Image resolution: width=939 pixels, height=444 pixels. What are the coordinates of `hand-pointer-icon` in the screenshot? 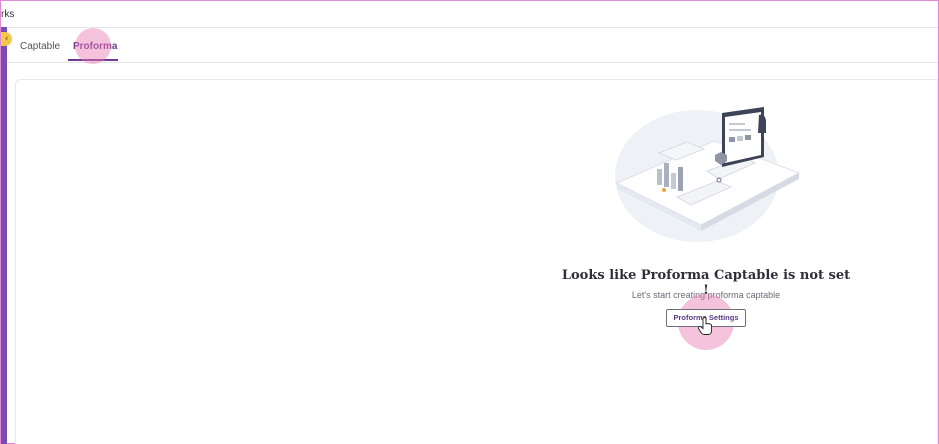 It's located at (705, 326).